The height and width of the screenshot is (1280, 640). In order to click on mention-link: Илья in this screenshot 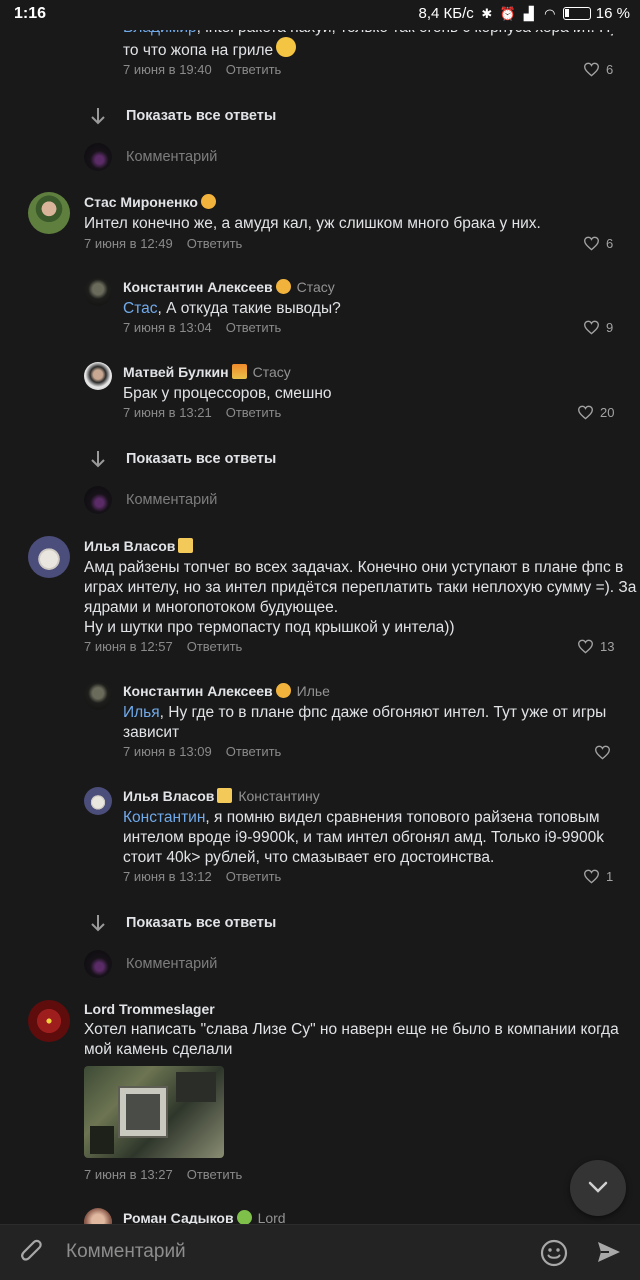, I will do `click(141, 712)`.